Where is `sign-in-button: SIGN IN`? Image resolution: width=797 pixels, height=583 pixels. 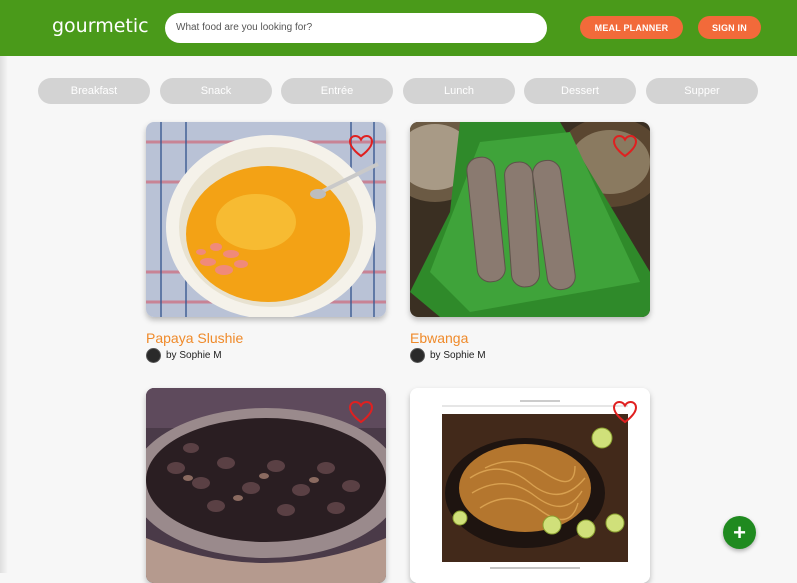 sign-in-button: SIGN IN is located at coordinates (729, 27).